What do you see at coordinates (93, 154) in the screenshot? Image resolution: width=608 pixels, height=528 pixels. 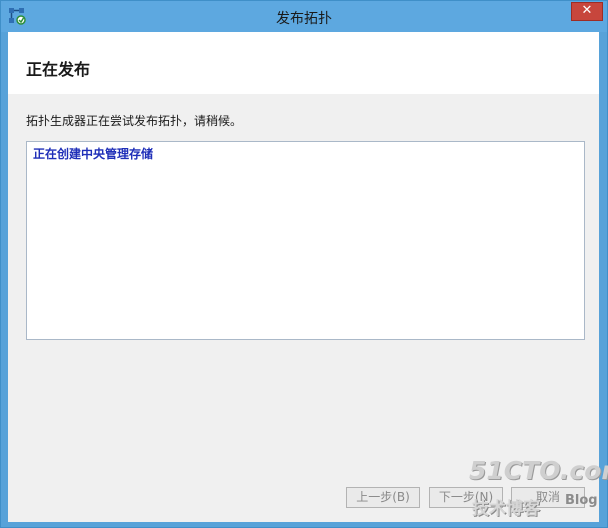 I see `log-line: 正在创建中央管理存储` at bounding box center [93, 154].